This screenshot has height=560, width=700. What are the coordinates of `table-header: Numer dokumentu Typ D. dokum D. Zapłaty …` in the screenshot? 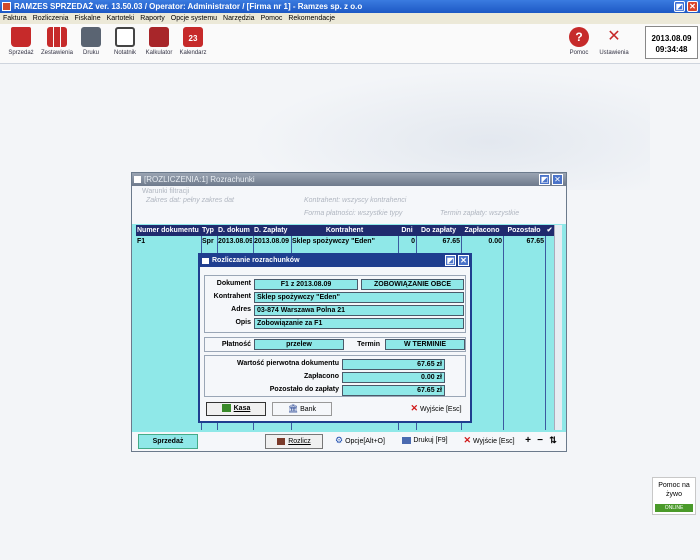 It's located at (349, 230).